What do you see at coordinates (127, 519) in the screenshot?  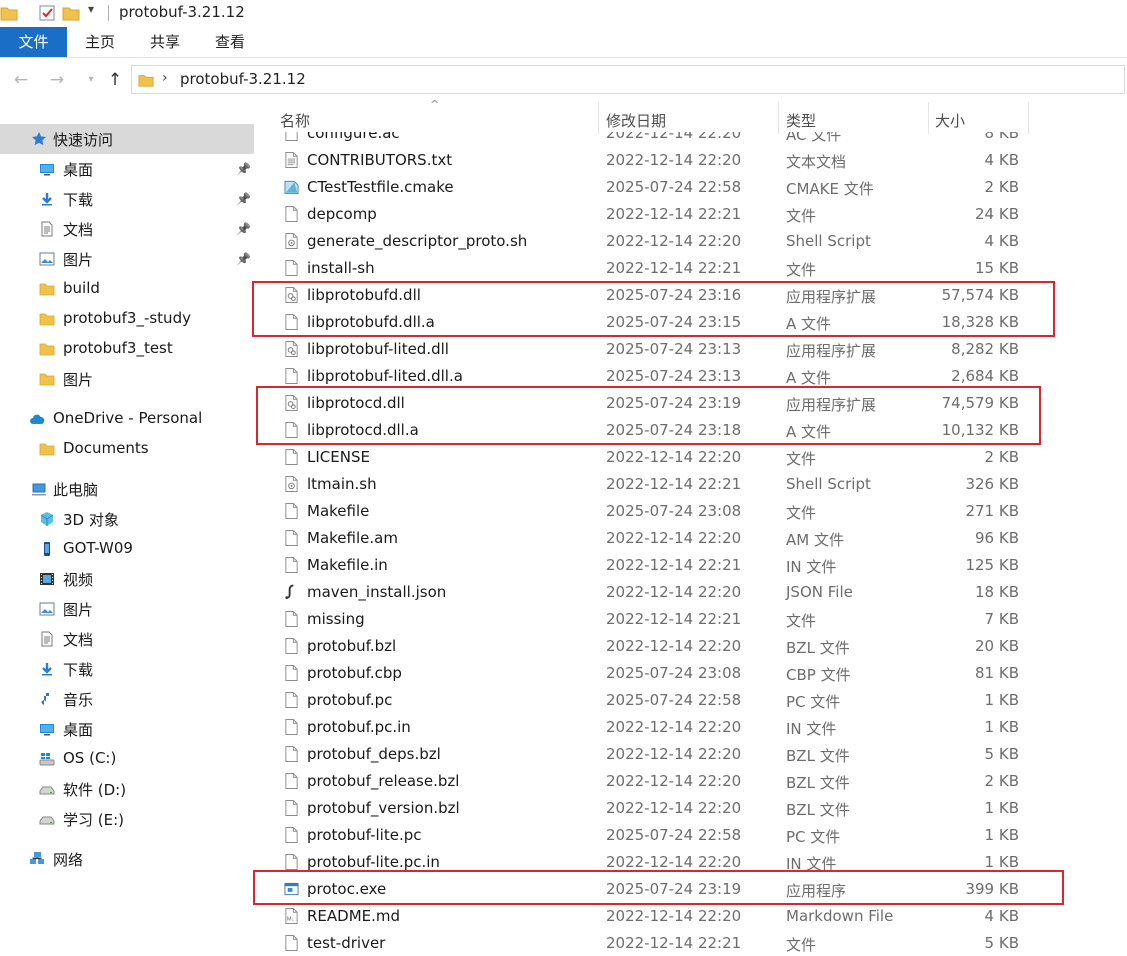 I see `sidebar-item: 3D 对象` at bounding box center [127, 519].